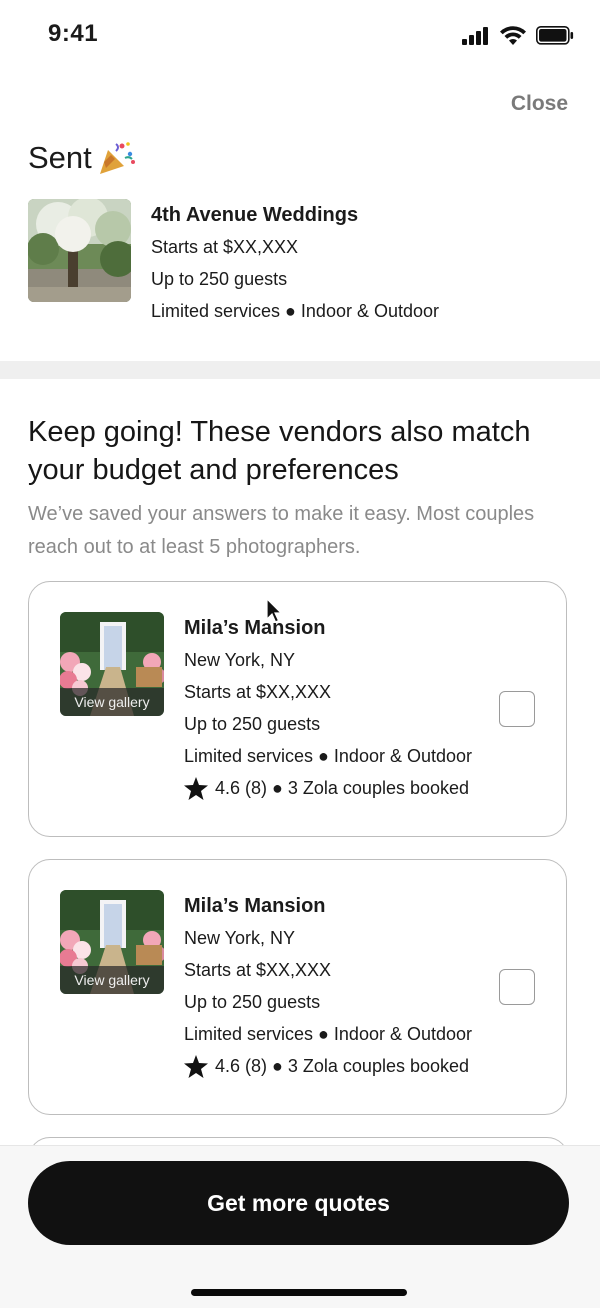  What do you see at coordinates (539, 104) in the screenshot?
I see `close-button: Close` at bounding box center [539, 104].